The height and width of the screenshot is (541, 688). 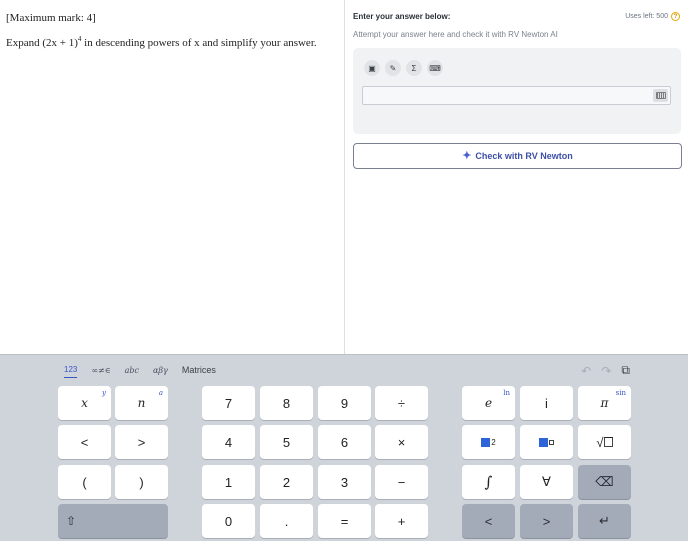 What do you see at coordinates (604, 482) in the screenshot?
I see `key-backspace: ⌫` at bounding box center [604, 482].